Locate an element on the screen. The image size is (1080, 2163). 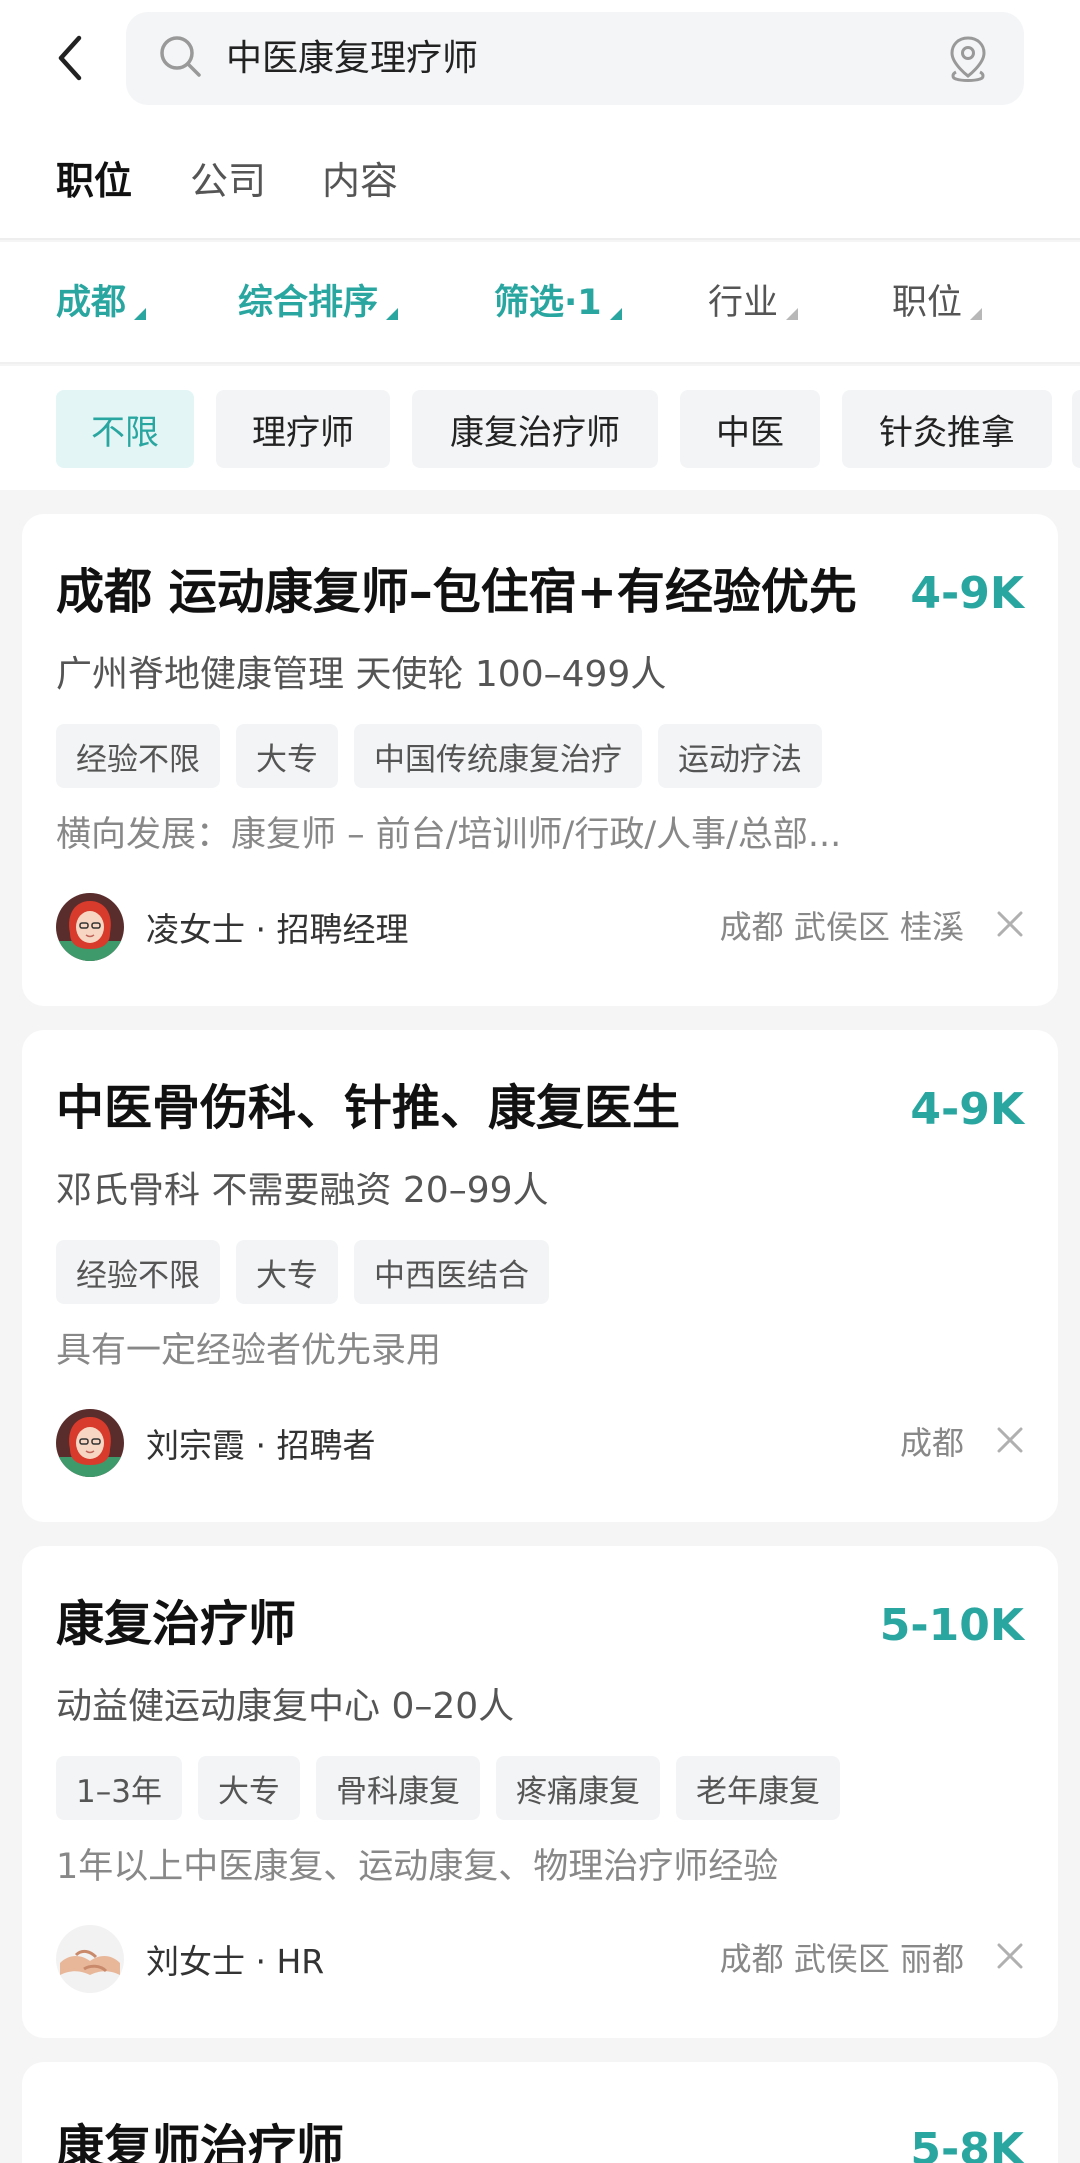
tab-content: 内容 is located at coordinates (360, 181).